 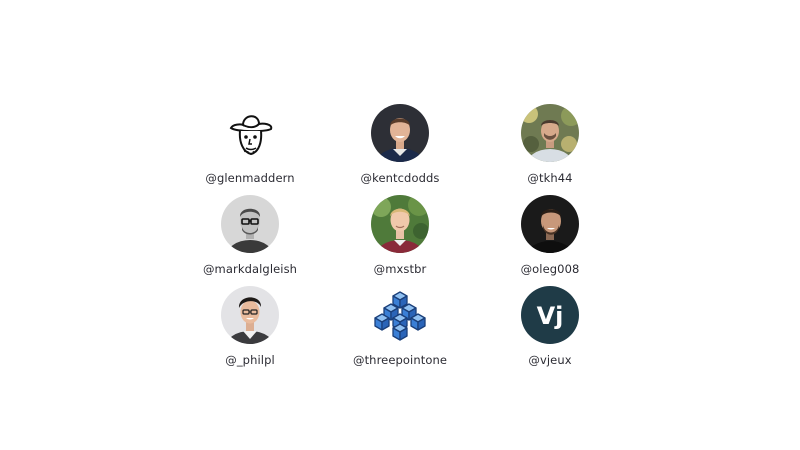 I want to click on contributor-handle: @kentcdodds, so click(x=400, y=178).